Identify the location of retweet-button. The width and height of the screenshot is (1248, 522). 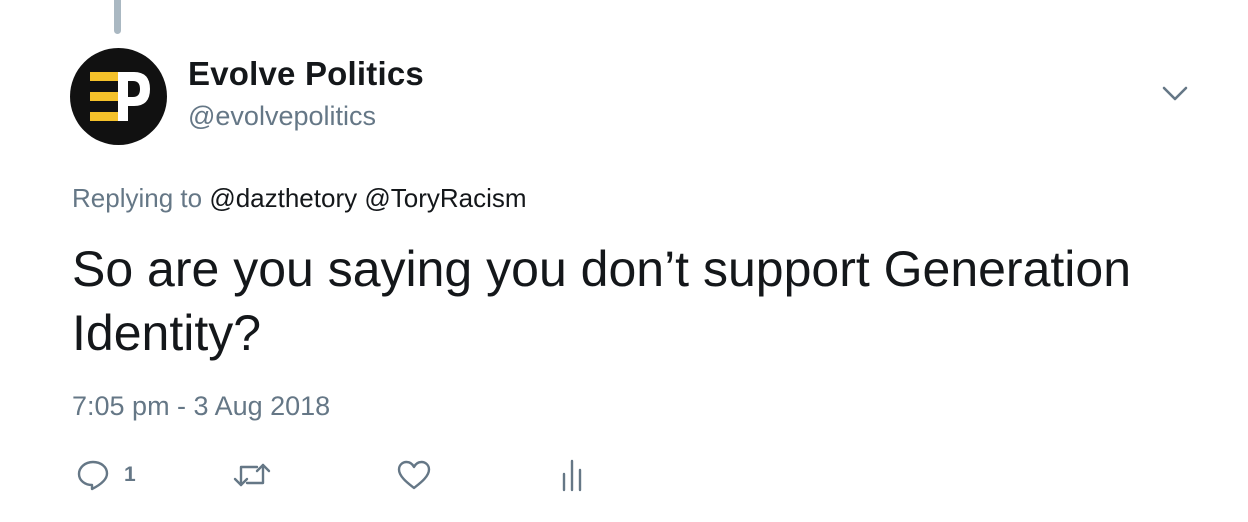
(252, 475).